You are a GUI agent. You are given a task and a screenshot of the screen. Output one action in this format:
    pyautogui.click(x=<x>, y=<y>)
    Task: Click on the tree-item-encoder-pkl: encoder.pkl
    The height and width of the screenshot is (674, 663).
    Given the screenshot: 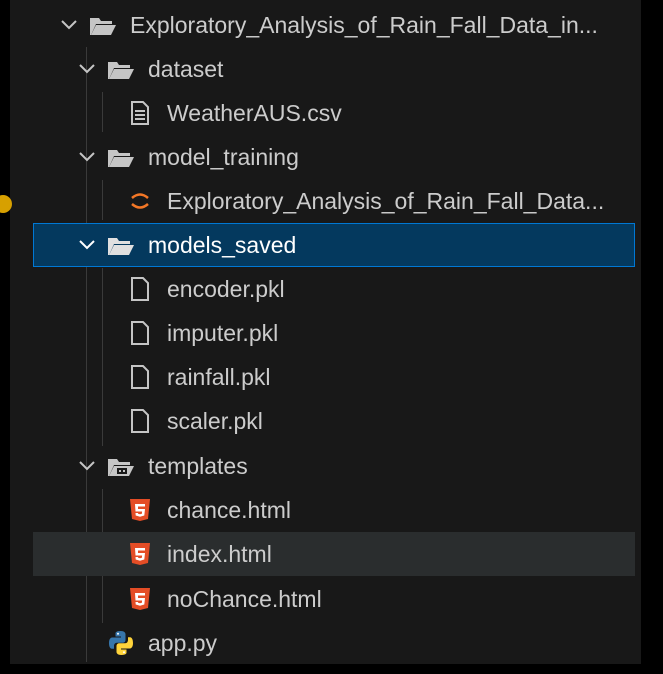 What is the action you would take?
    pyautogui.click(x=334, y=289)
    